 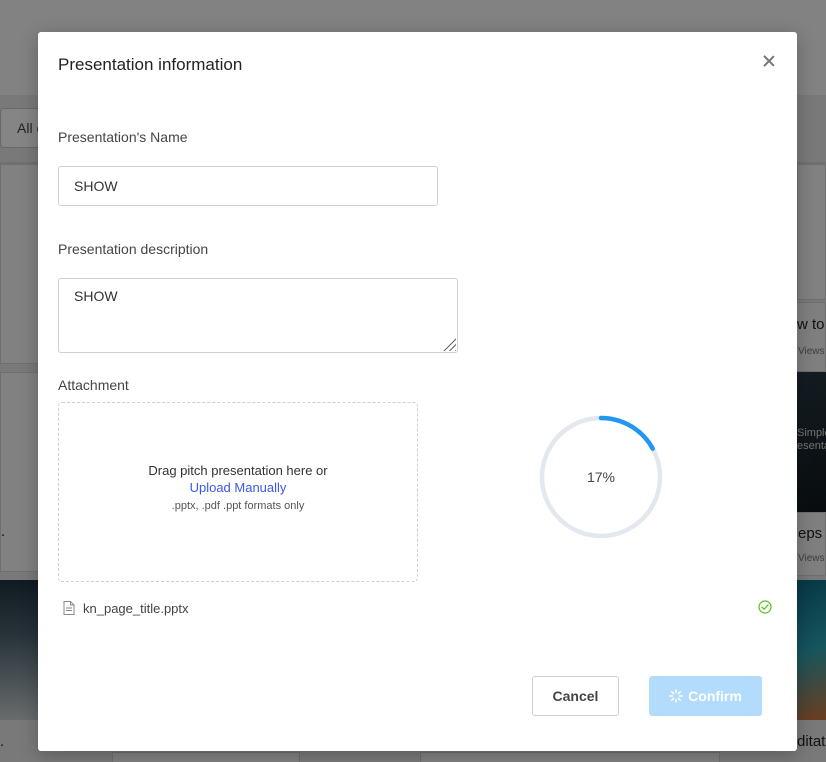 What do you see at coordinates (150, 64) in the screenshot?
I see `dialog-title: Presentation information` at bounding box center [150, 64].